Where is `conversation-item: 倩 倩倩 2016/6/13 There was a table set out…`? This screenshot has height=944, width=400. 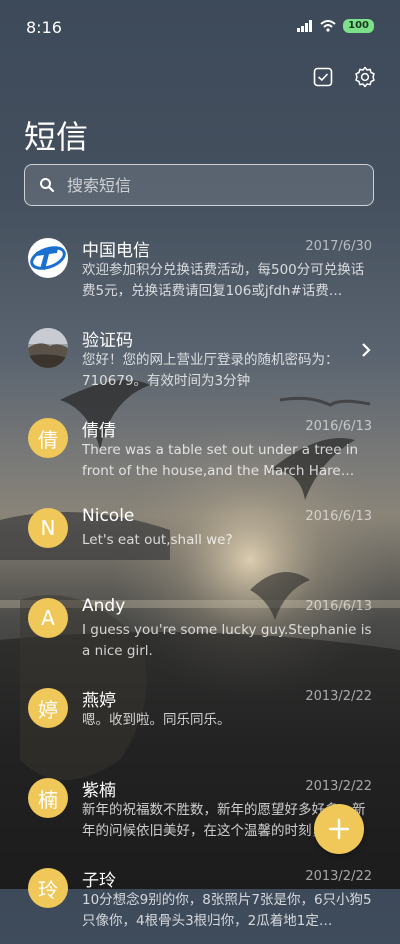 conversation-item: 倩 倩倩 2016/6/13 There was a table set out… is located at coordinates (200, 449).